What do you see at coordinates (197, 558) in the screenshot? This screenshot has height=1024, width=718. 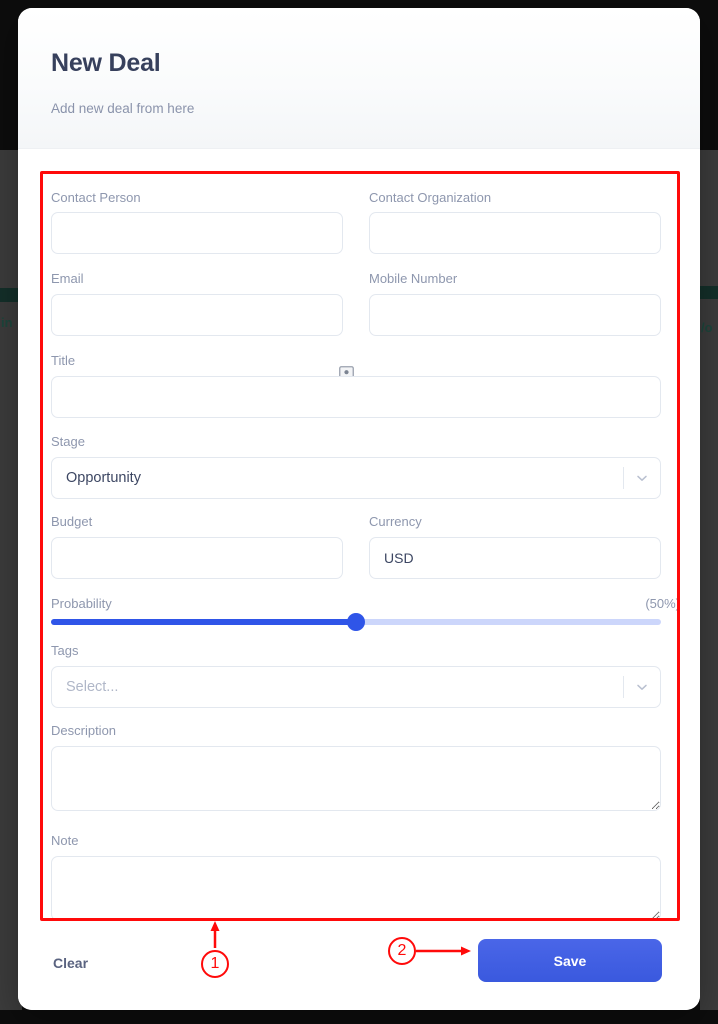 I see `budget-field` at bounding box center [197, 558].